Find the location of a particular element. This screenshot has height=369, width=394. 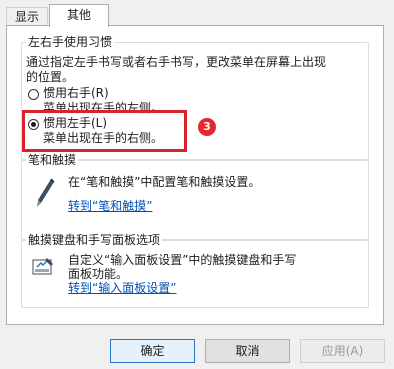

right-handed-label: 惯用右手(R) is located at coordinates (76, 93).